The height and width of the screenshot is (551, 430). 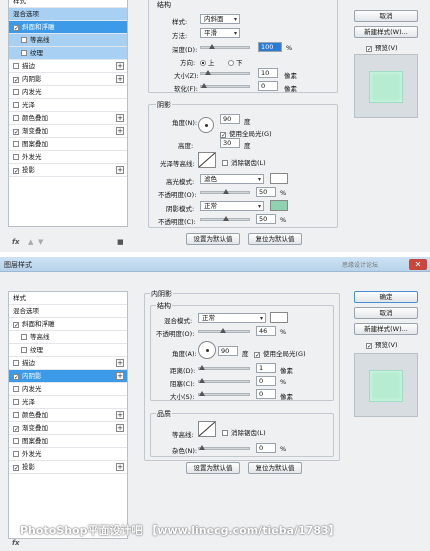 What do you see at coordinates (224, 330) in the screenshot?
I see `opacity-slider` at bounding box center [224, 330].